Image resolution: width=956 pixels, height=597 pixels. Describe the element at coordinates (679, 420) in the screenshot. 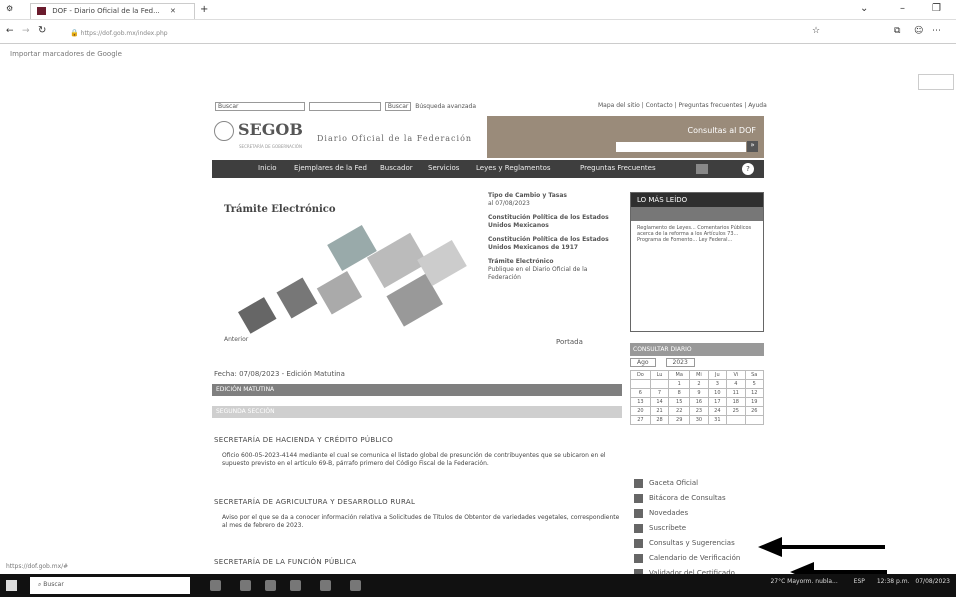

I see `day-cell: 29` at that location.